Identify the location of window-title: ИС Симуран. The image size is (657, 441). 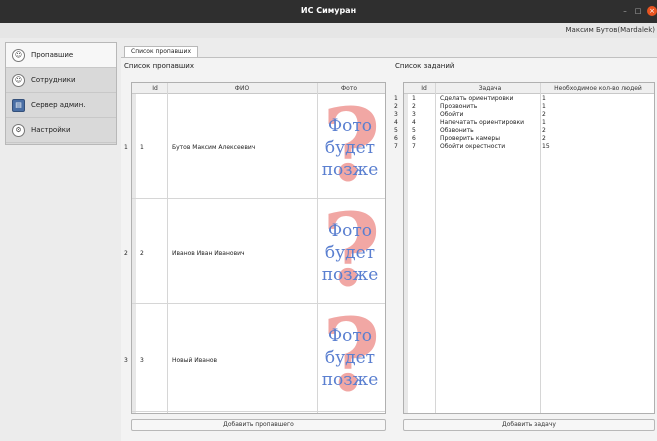
(328, 10).